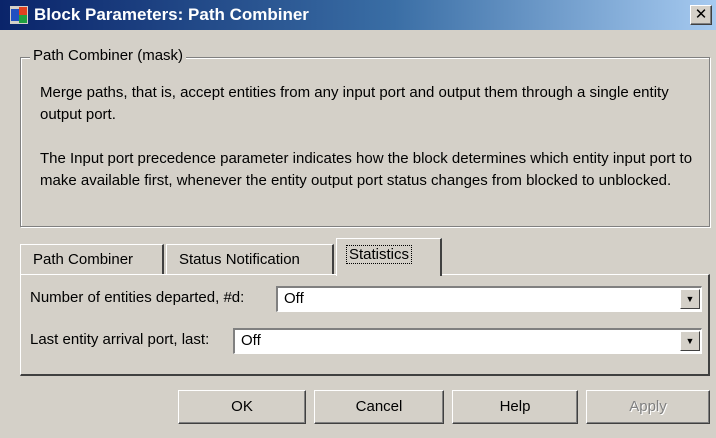 The width and height of the screenshot is (716, 438). Describe the element at coordinates (242, 407) in the screenshot. I see `ok-button: OK` at that location.